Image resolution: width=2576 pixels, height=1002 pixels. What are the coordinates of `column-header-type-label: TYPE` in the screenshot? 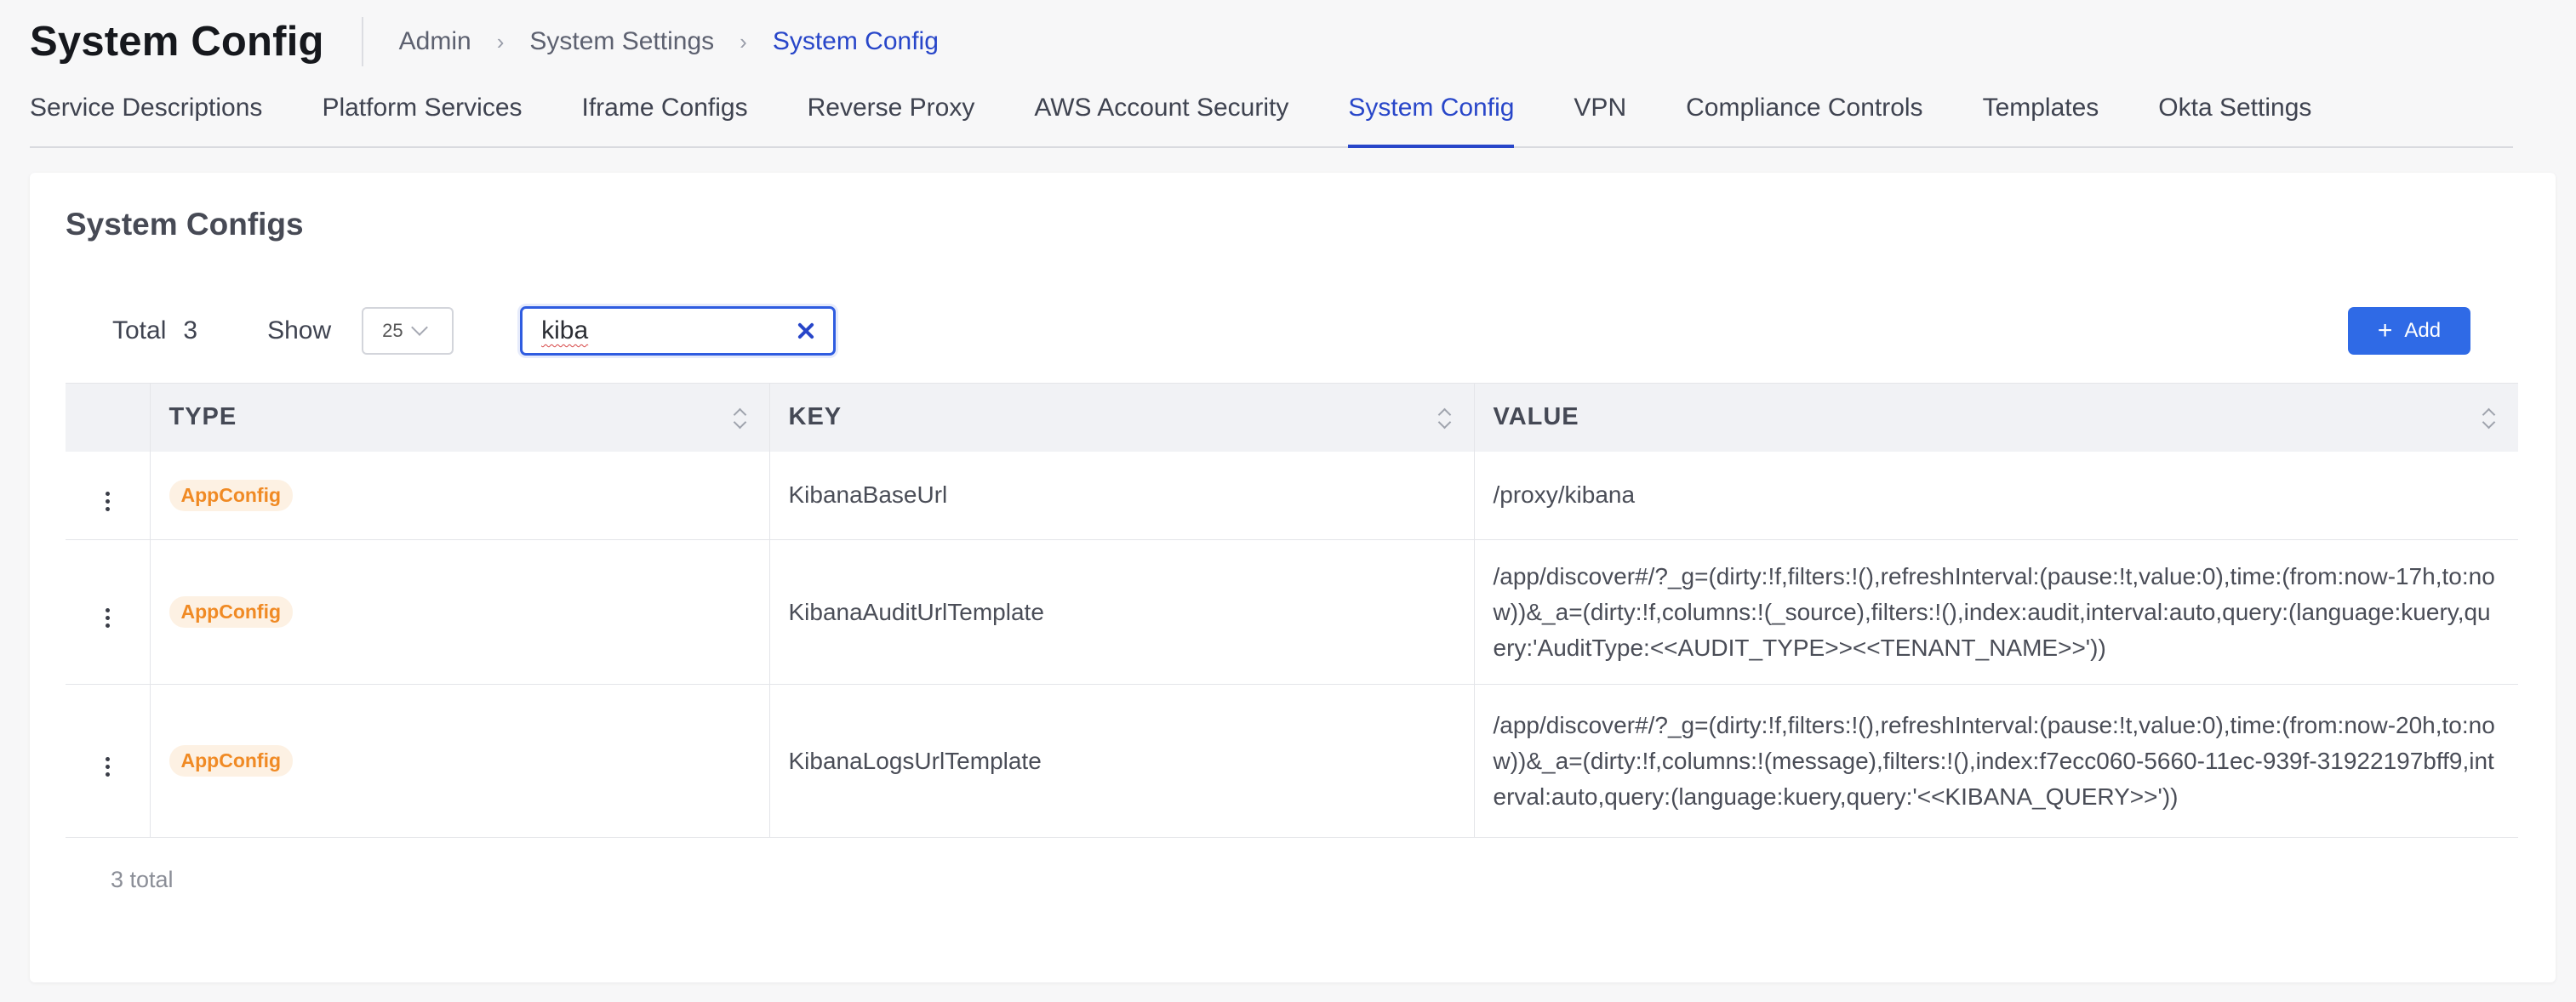 It's located at (202, 417).